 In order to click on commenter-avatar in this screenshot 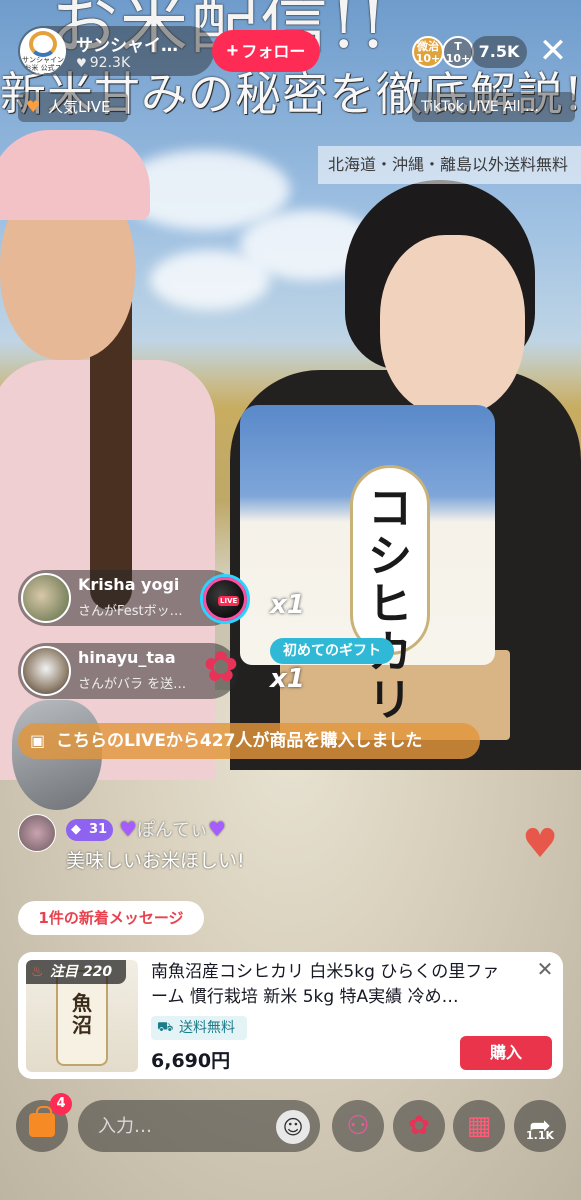, I will do `click(37, 833)`.